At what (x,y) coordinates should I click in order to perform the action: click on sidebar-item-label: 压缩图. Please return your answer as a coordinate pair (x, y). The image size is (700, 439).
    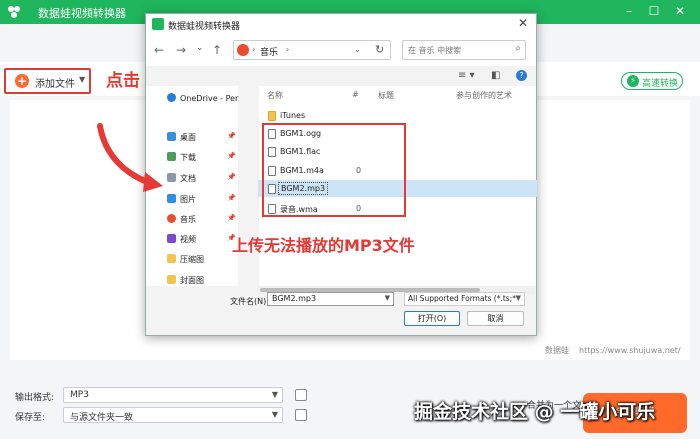
    Looking at the image, I should click on (192, 259).